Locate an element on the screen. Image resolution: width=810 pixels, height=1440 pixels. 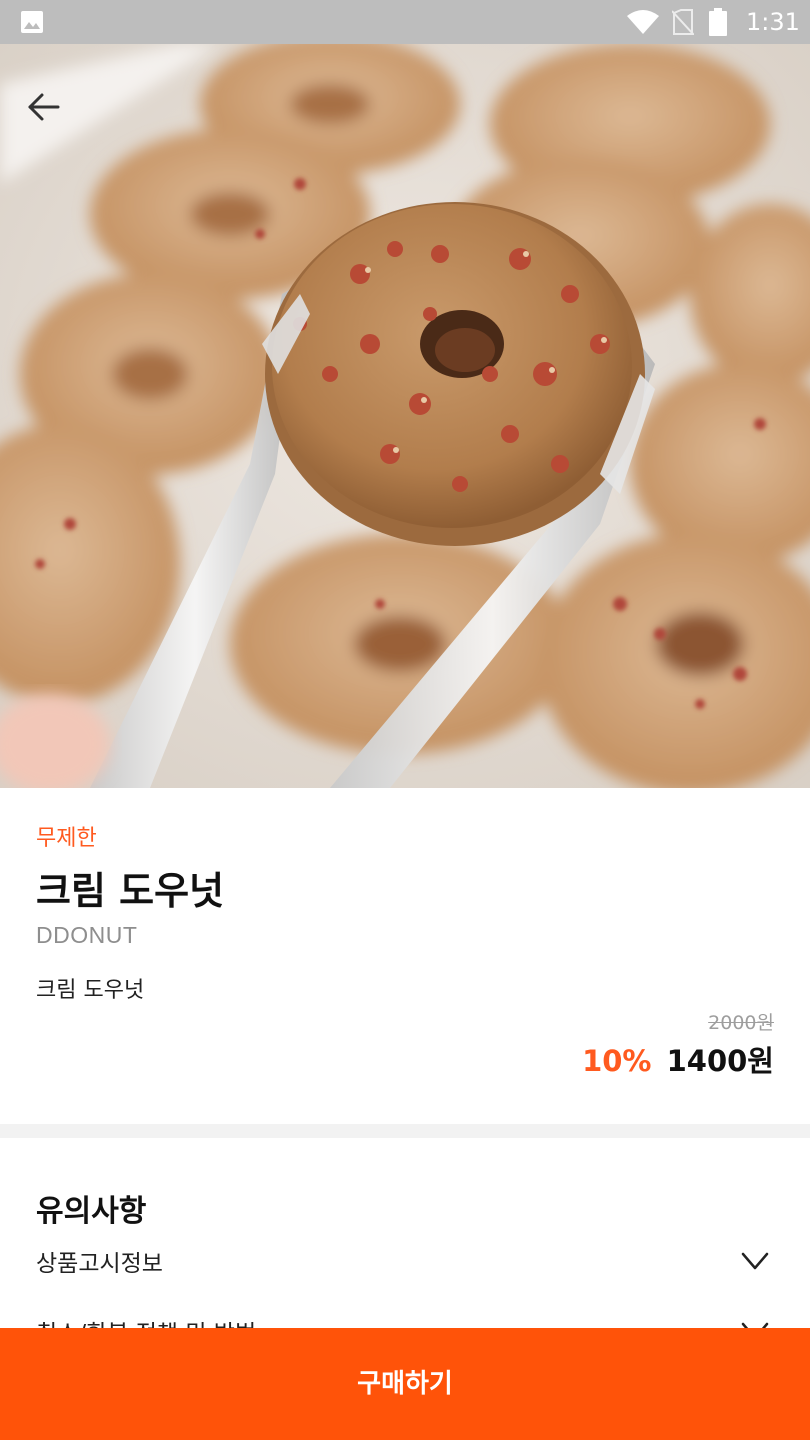
gallery-icon is located at coordinates (32, 22).